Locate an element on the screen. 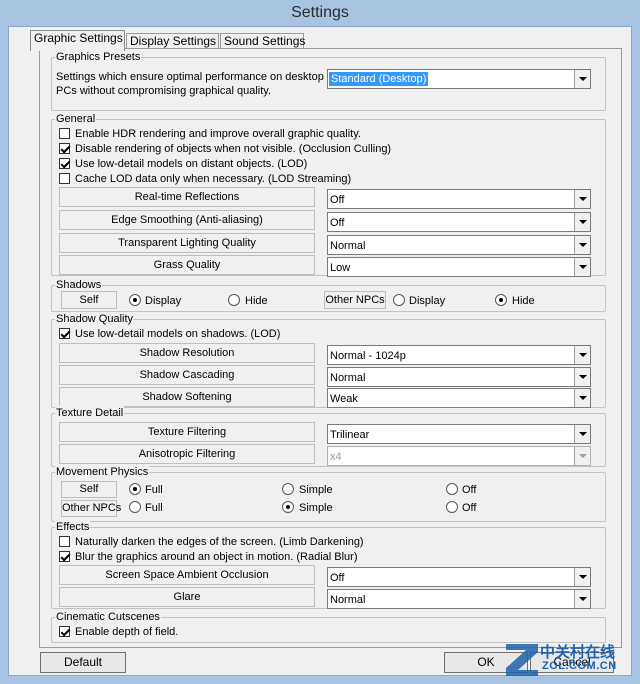  texture-filtering-dropdown: Trilinear is located at coordinates (459, 434).